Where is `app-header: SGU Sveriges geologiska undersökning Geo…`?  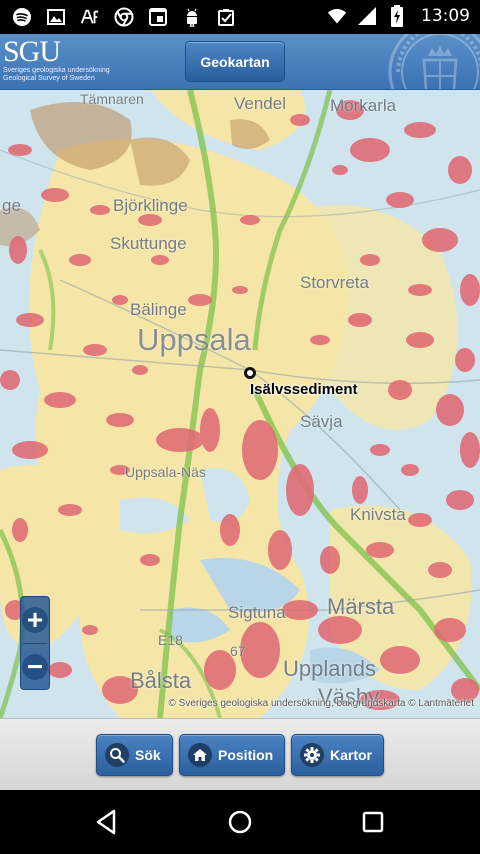 app-header: SGU Sveriges geologiska undersökning Geo… is located at coordinates (240, 62).